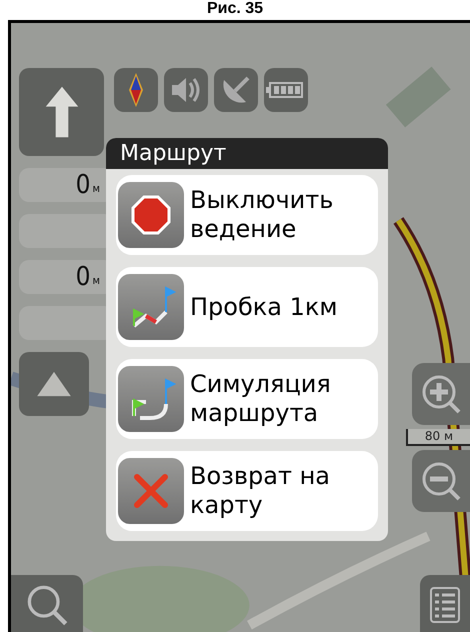 The height and width of the screenshot is (632, 470). Describe the element at coordinates (61, 112) in the screenshot. I see `north-arrow-button` at that location.